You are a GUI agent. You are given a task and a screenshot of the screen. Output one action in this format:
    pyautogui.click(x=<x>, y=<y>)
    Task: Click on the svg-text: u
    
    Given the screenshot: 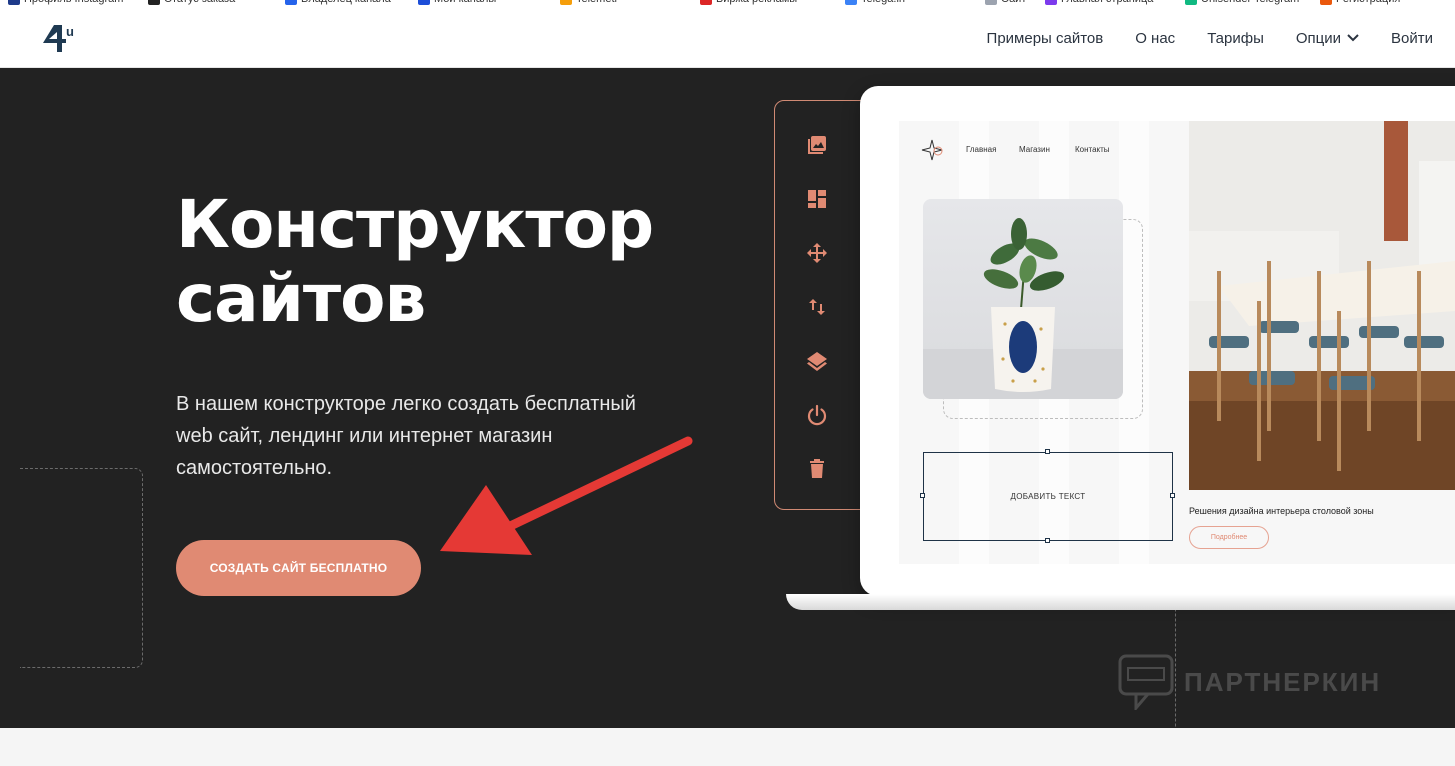 What is the action you would take?
    pyautogui.click(x=70, y=31)
    